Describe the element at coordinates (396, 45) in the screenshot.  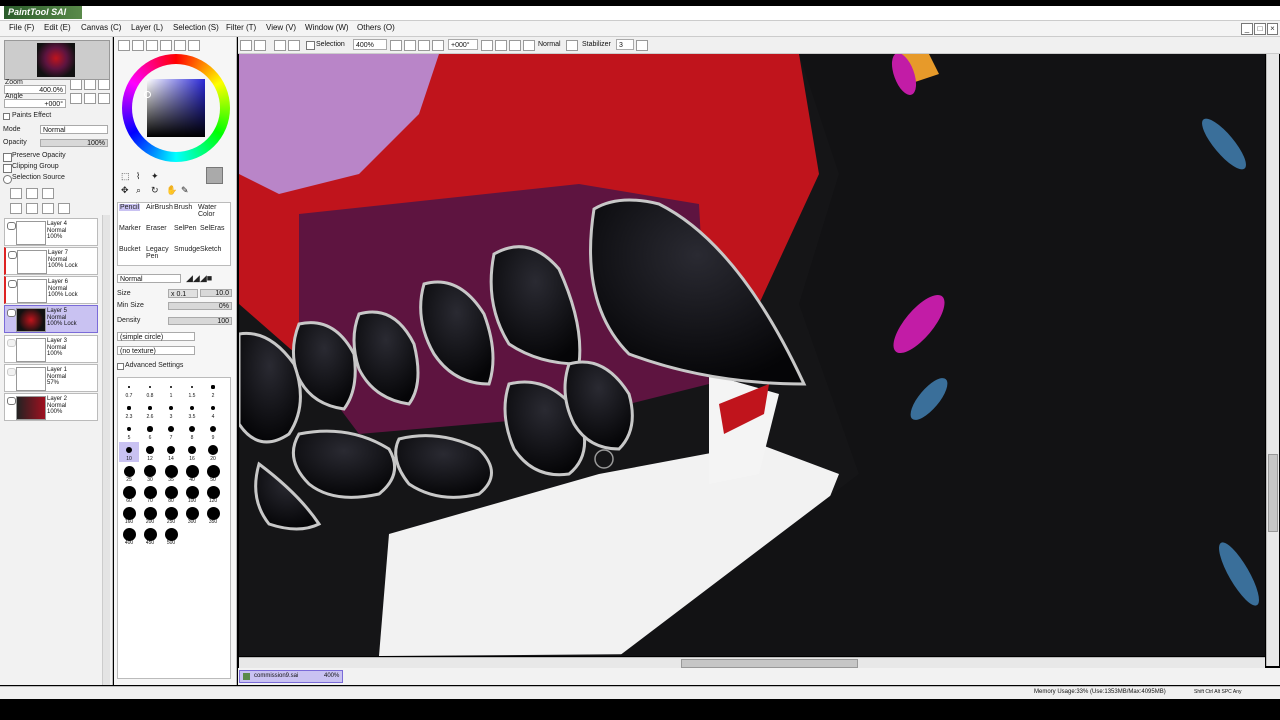
I see `zoom-out-icon` at that location.